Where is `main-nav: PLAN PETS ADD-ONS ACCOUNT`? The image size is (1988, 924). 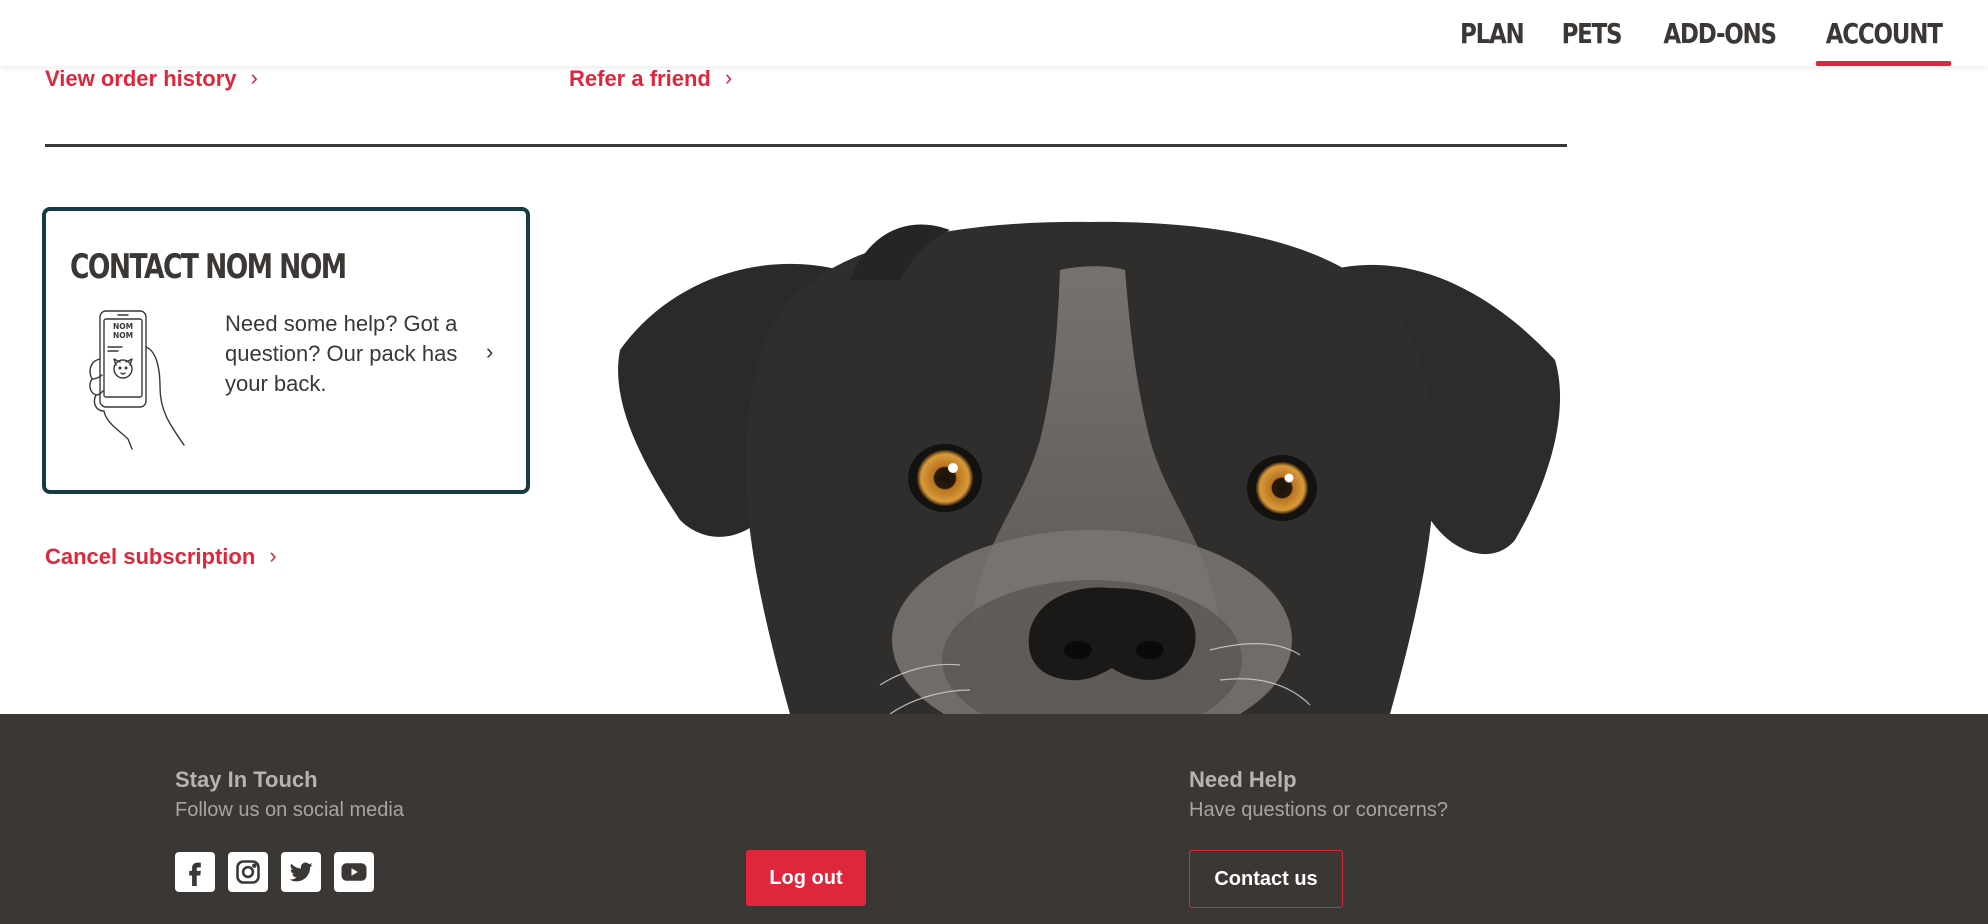 main-nav: PLAN PETS ADD-ONS ACCOUNT is located at coordinates (1703, 33).